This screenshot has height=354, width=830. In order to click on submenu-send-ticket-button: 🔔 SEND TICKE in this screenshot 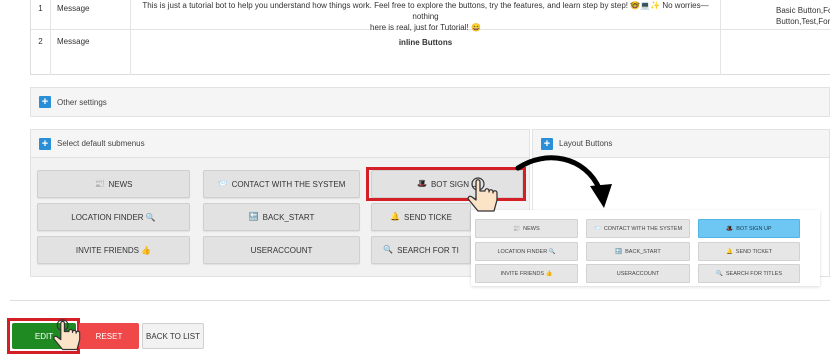, I will do `click(421, 217)`.